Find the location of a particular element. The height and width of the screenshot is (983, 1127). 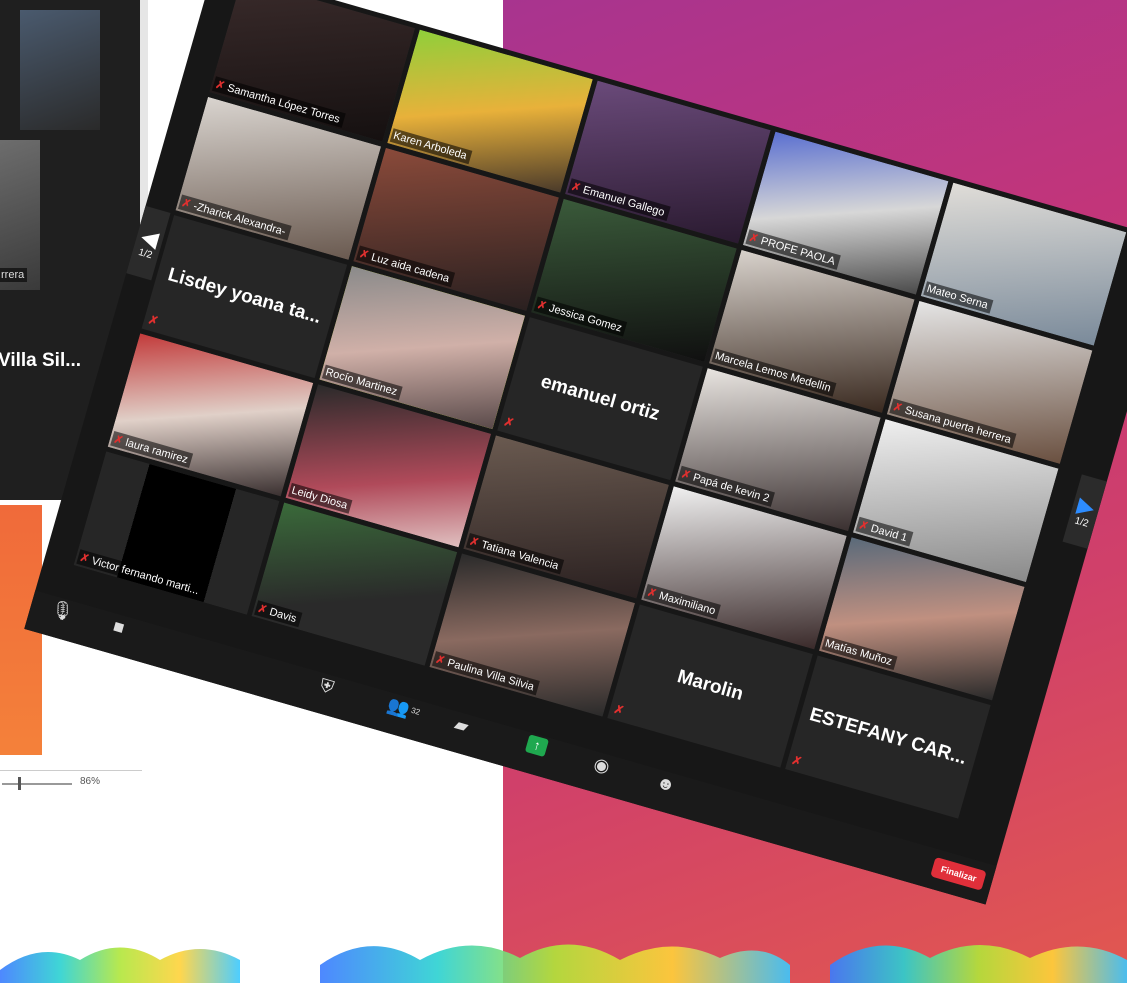

back-video-tile is located at coordinates (60, 70).